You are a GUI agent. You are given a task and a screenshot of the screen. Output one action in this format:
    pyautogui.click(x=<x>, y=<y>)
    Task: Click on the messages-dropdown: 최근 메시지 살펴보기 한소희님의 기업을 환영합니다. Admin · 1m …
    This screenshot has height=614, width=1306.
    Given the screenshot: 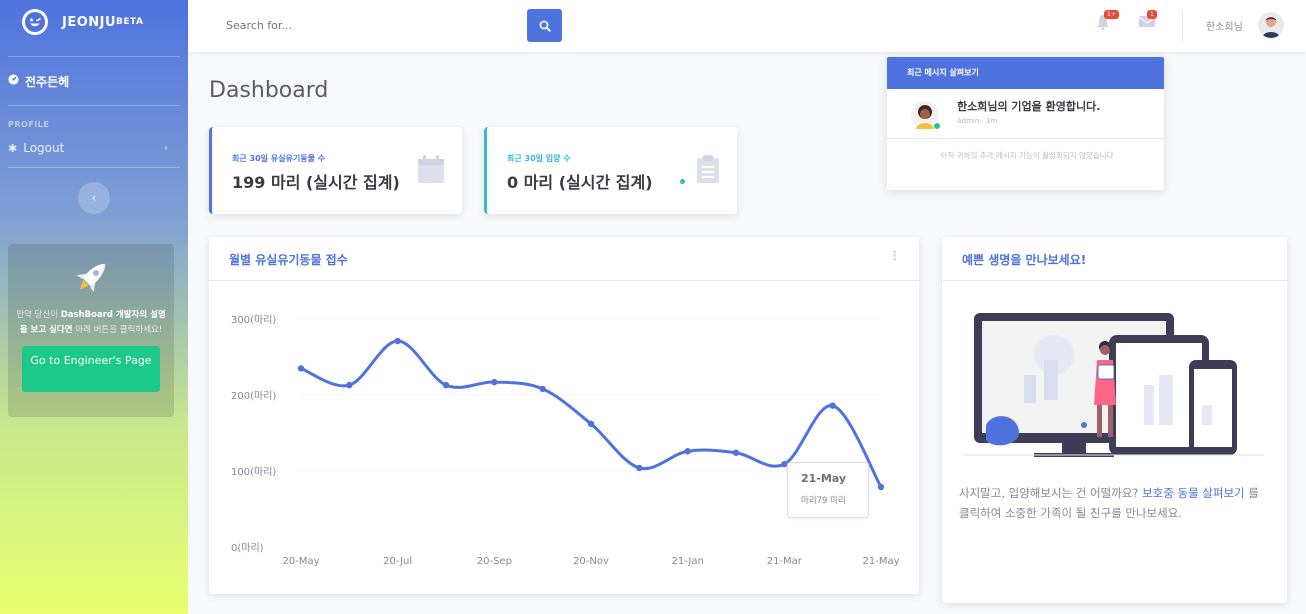 What is the action you would take?
    pyautogui.click(x=1025, y=123)
    